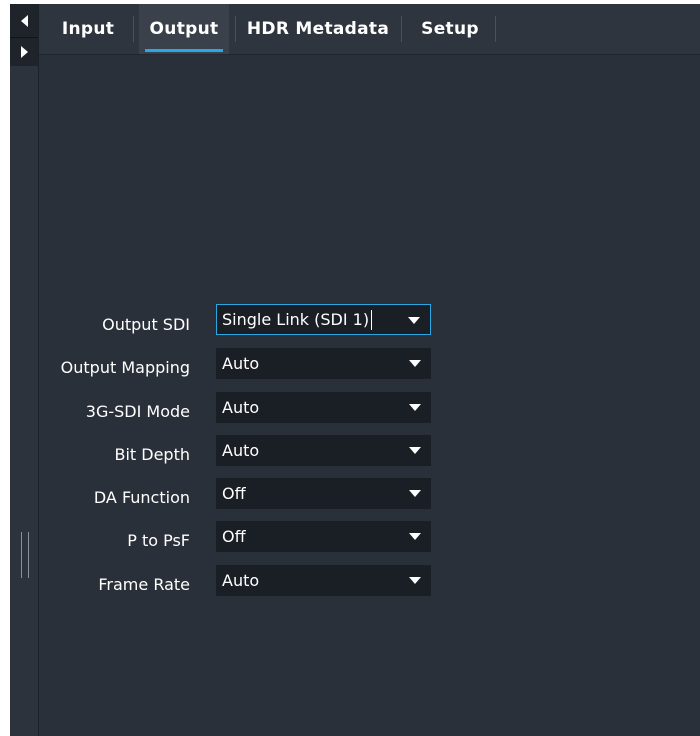 The width and height of the screenshot is (700, 736). I want to click on 3g-sdi-mode-value: Auto, so click(241, 407).